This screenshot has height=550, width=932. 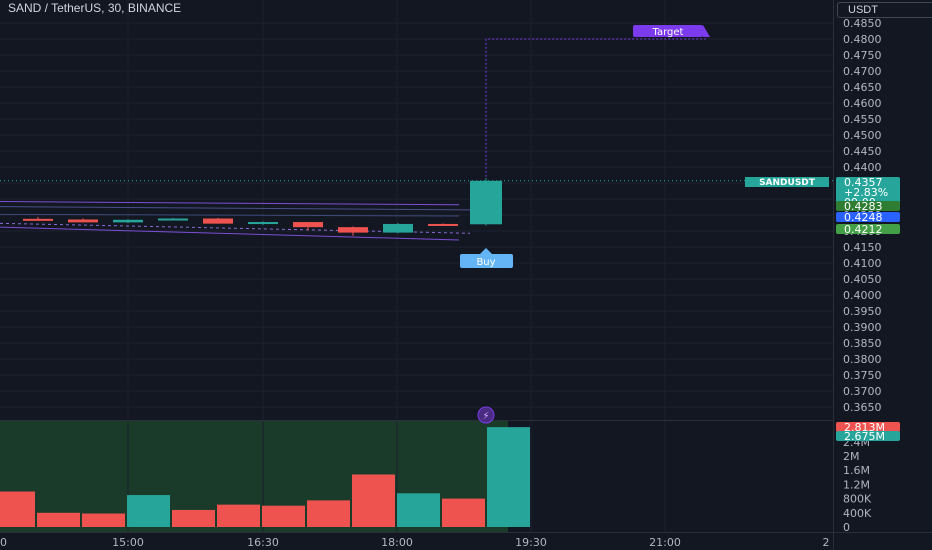 What do you see at coordinates (862, 167) in the screenshot?
I see `price-axis-tick: 0.4400` at bounding box center [862, 167].